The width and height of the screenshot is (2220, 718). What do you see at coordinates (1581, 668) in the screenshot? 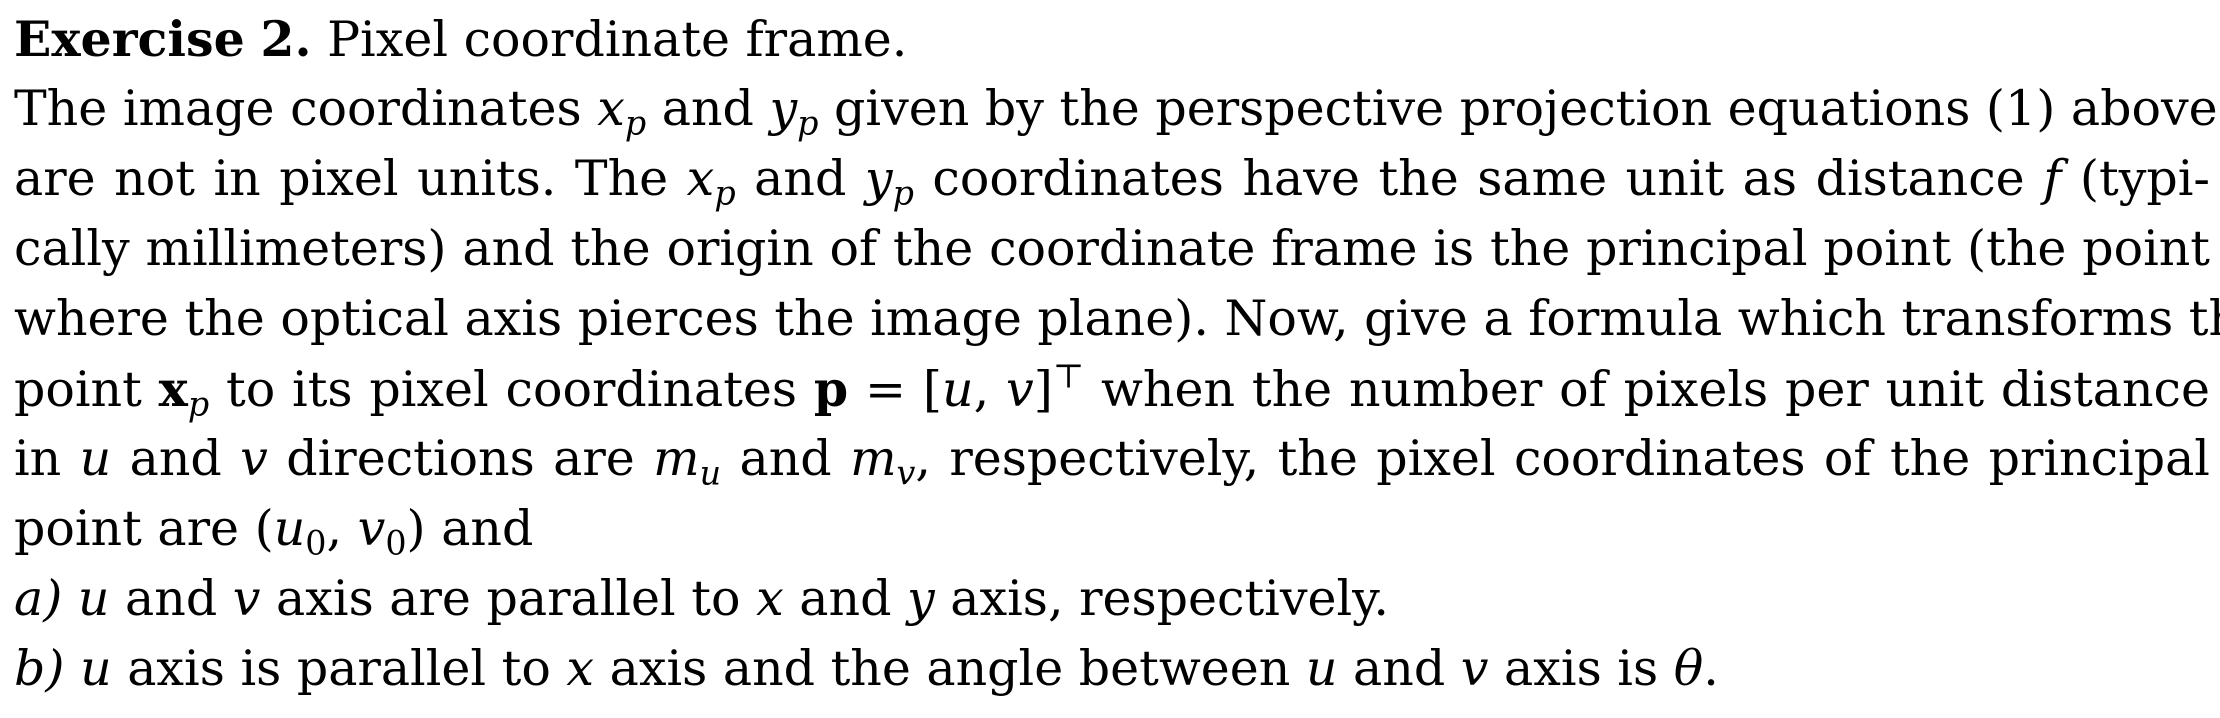
I see `text-span: axis is` at bounding box center [1581, 668].